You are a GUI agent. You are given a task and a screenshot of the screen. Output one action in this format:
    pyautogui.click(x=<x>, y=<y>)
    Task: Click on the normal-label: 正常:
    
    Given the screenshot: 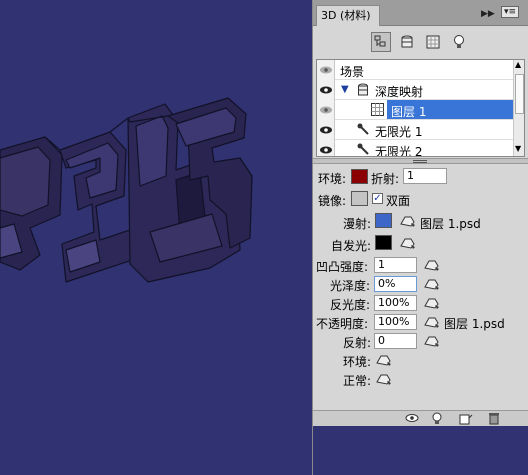 What is the action you would take?
    pyautogui.click(x=357, y=381)
    